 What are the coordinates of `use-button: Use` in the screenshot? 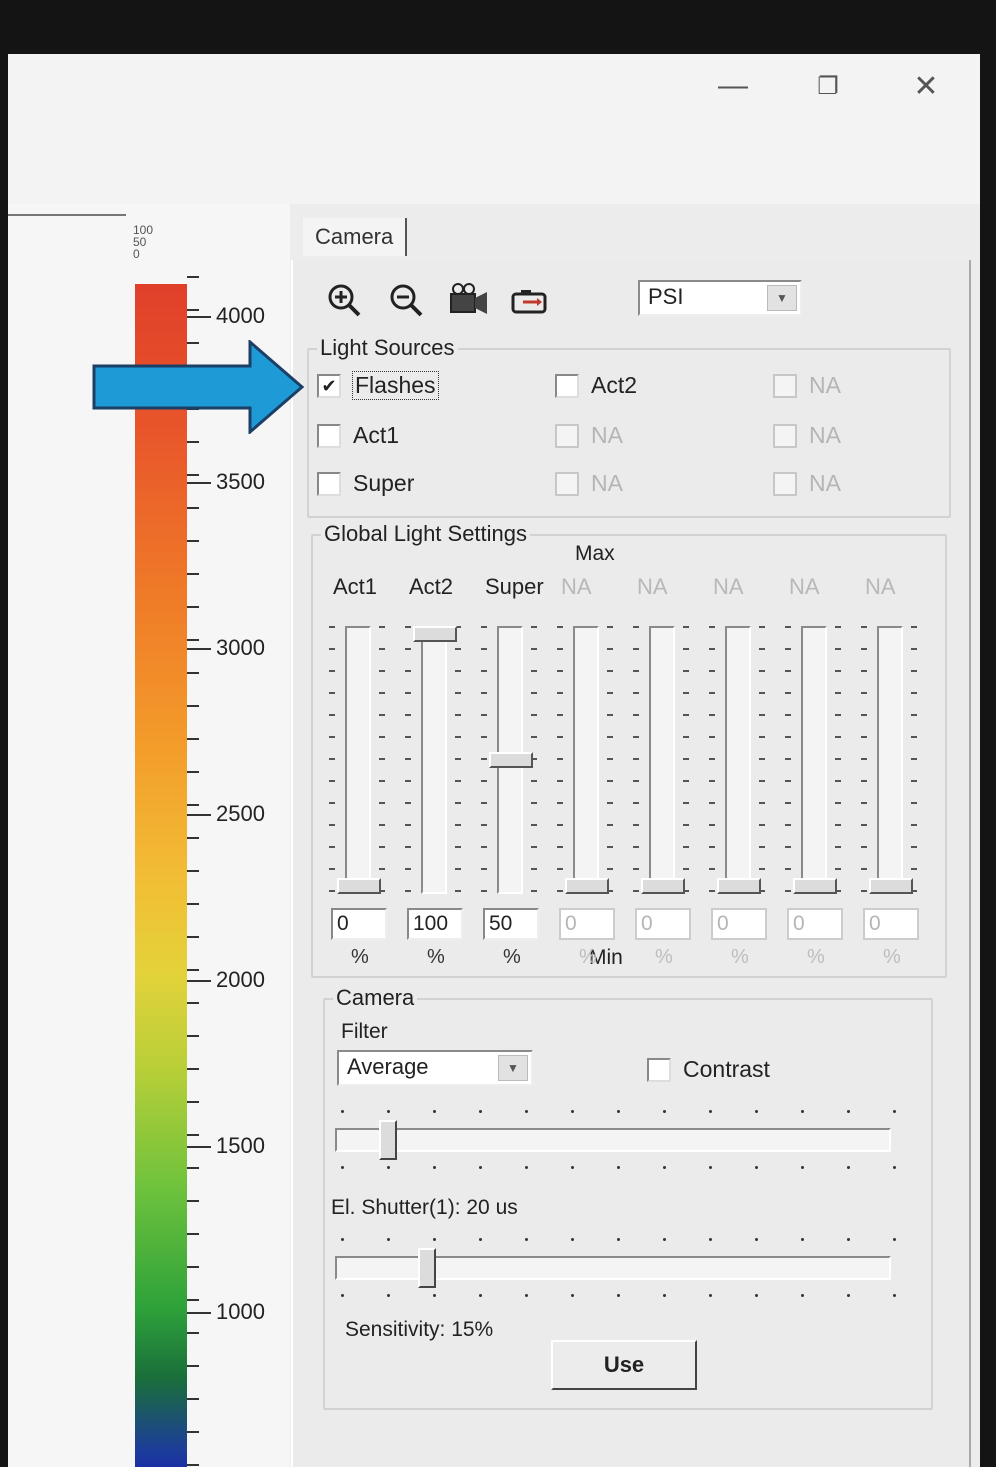 It's located at (624, 1365).